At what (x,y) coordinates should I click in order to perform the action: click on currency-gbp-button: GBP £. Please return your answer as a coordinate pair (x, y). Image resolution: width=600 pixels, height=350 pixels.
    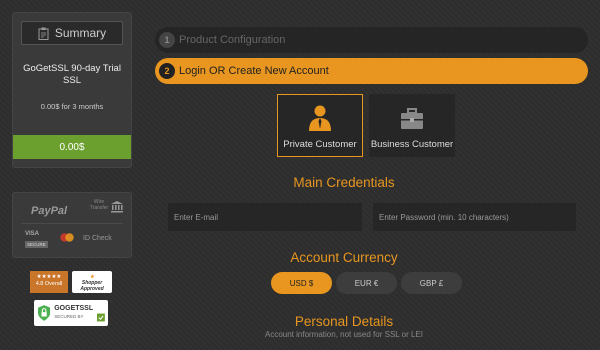
    Looking at the image, I should click on (431, 283).